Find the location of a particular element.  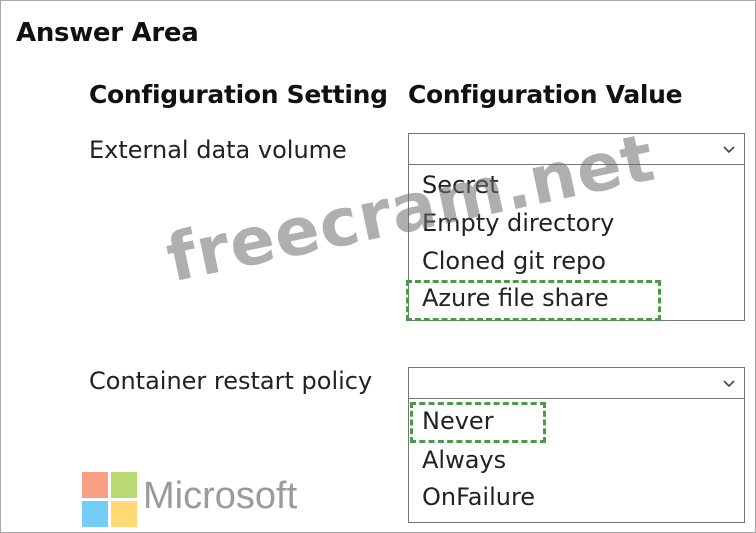

container-restart-policy-options: Never Always OnFailure is located at coordinates (576, 461).